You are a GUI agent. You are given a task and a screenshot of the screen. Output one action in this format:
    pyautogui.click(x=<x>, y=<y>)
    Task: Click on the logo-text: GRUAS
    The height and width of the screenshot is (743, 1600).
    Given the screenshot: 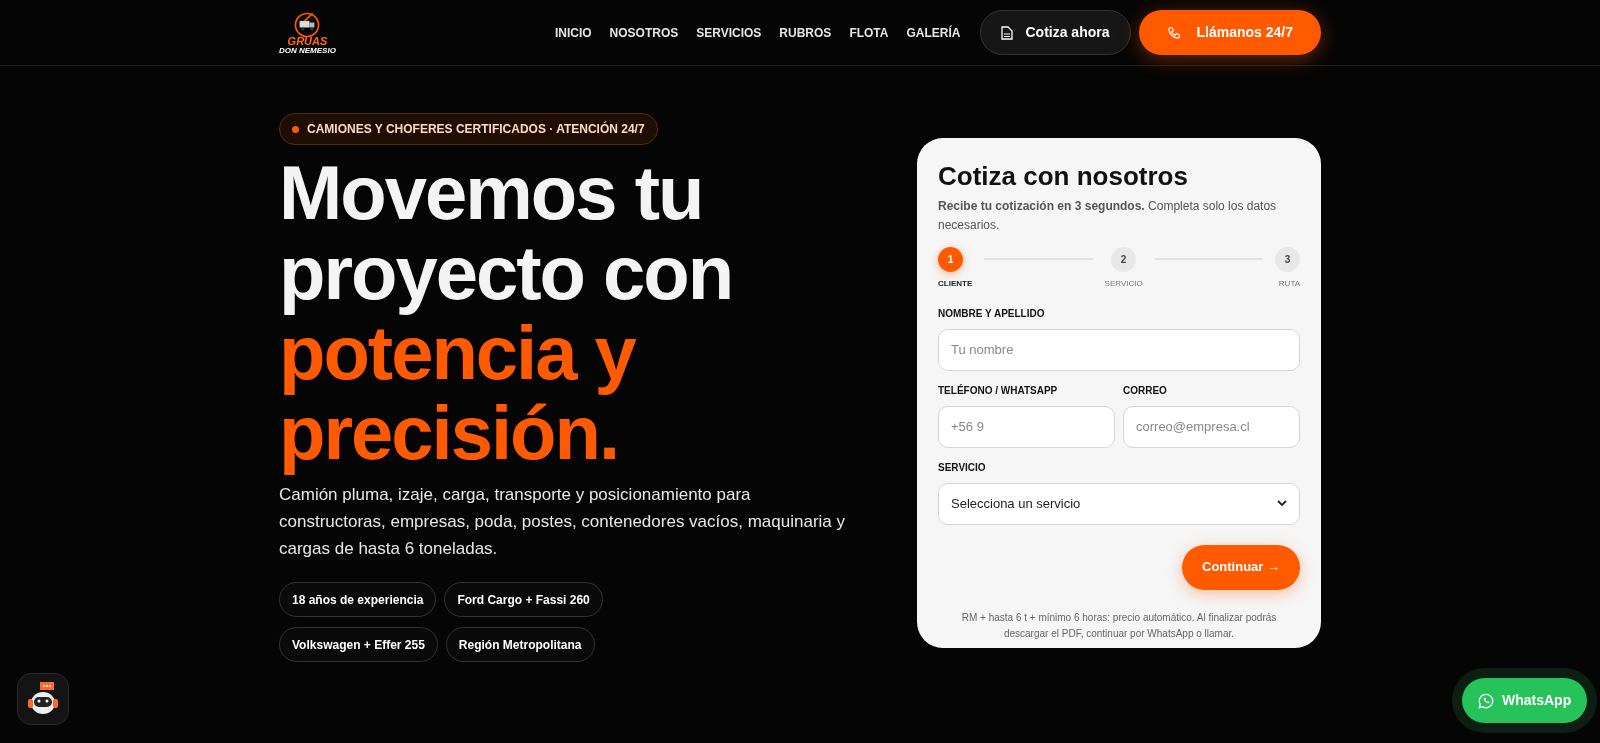 What is the action you would take?
    pyautogui.click(x=307, y=41)
    